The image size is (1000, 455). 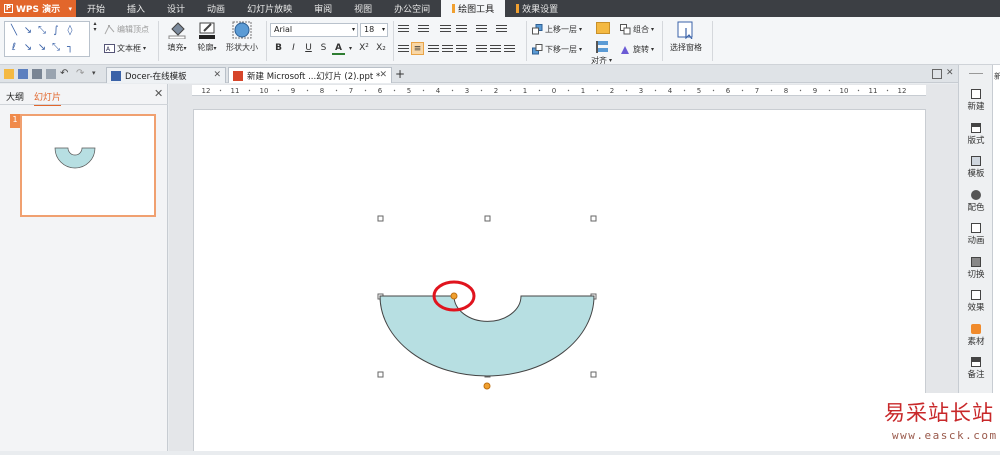 What do you see at coordinates (70, 48) in the screenshot?
I see `elbow-arrow-icon: ┐` at bounding box center [70, 48].